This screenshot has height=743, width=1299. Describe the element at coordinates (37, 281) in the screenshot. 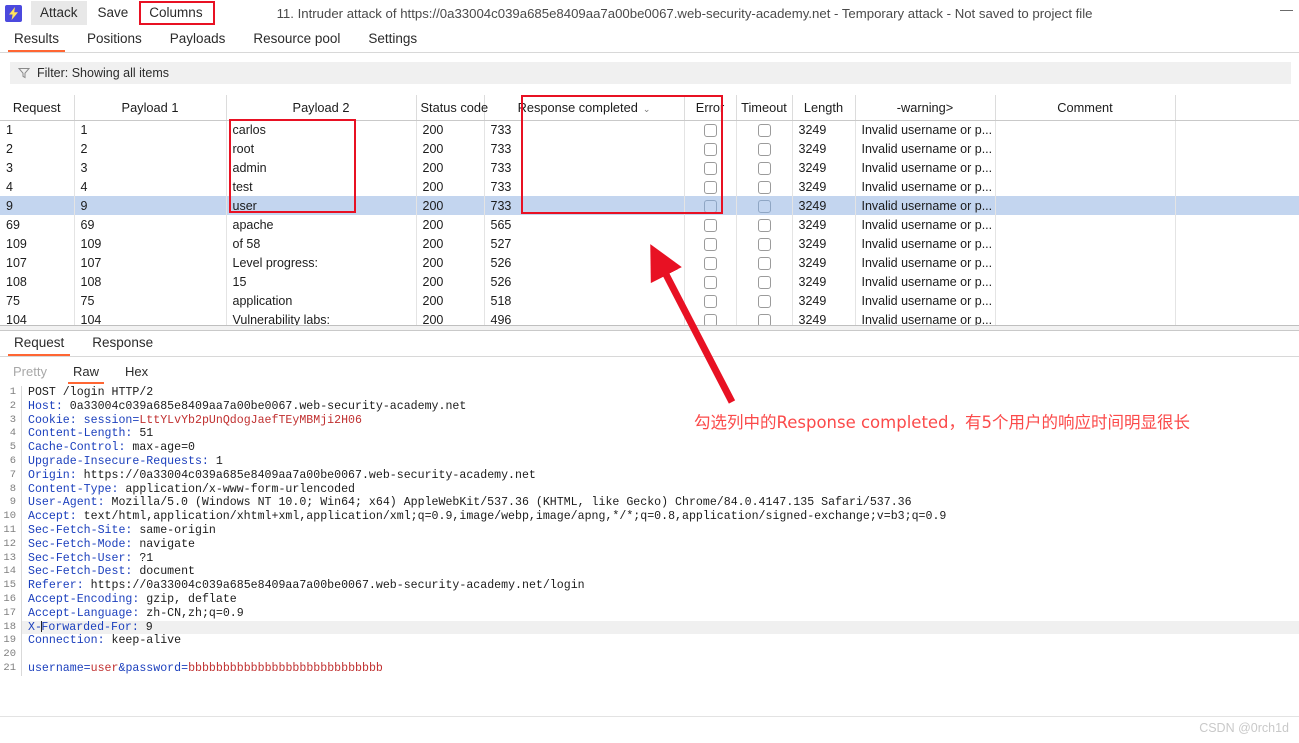

I see `cell-request: 108` at that location.